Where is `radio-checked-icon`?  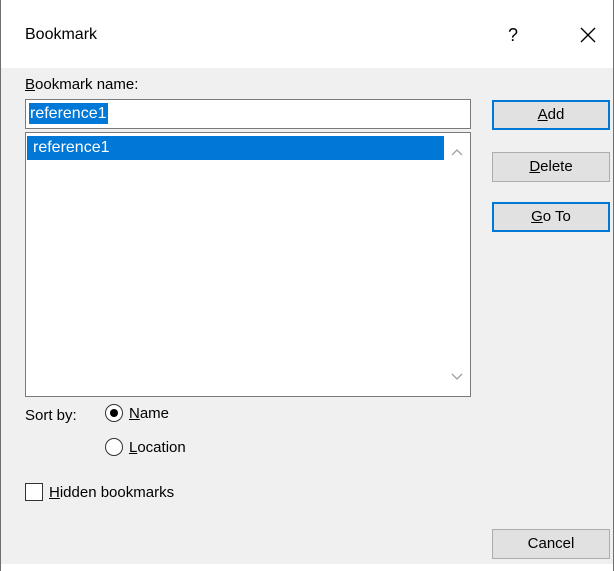 radio-checked-icon is located at coordinates (114, 413).